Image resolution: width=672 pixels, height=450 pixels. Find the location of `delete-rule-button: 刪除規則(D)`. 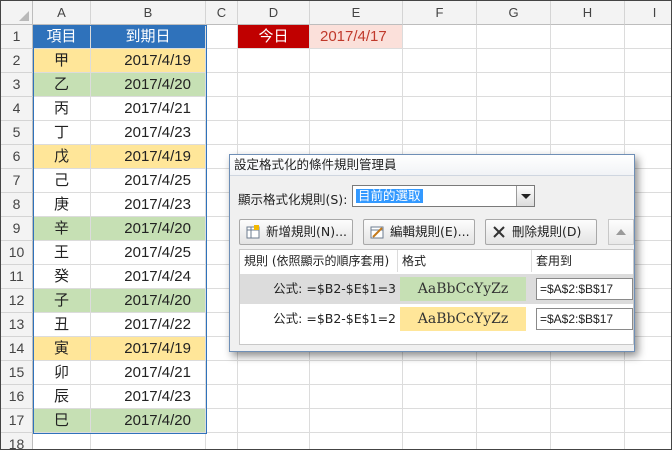

delete-rule-button: 刪除規則(D) is located at coordinates (541, 232).